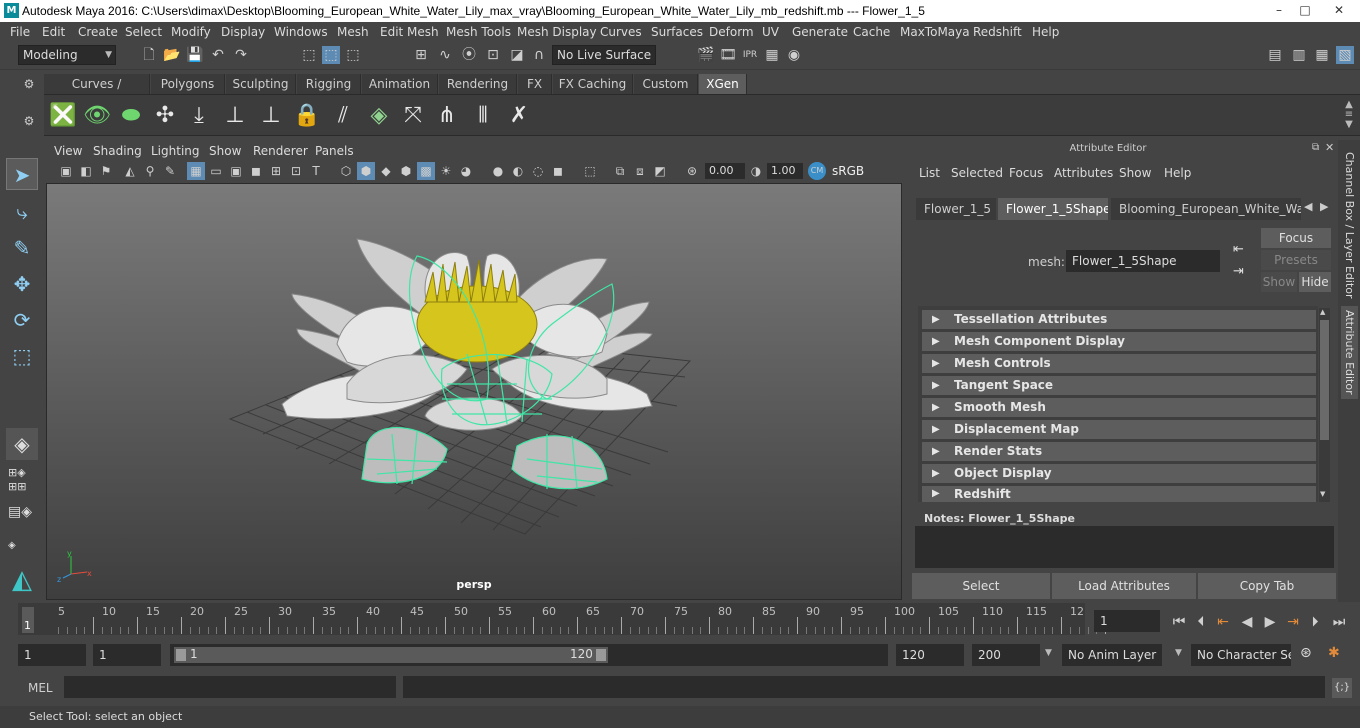  Describe the element at coordinates (519, 116) in the screenshot. I see `xgen-delete-guide-icon: ✗` at that location.